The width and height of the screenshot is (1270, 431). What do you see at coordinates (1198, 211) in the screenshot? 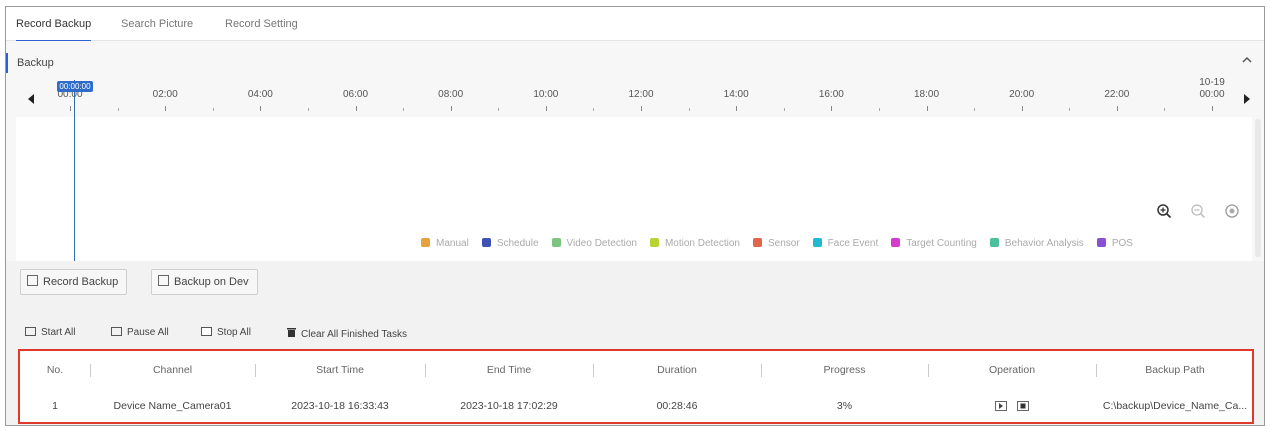
I see `zoom-out-icon` at bounding box center [1198, 211].